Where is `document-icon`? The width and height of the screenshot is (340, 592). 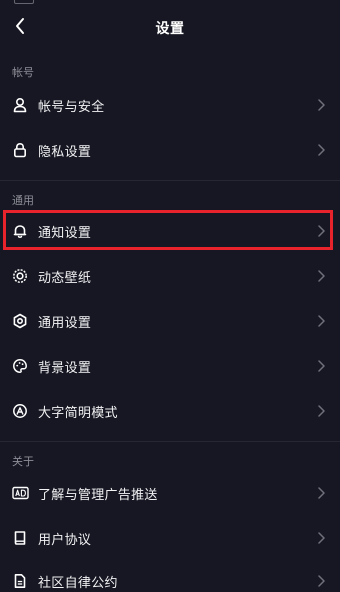
document-icon is located at coordinates (20, 581).